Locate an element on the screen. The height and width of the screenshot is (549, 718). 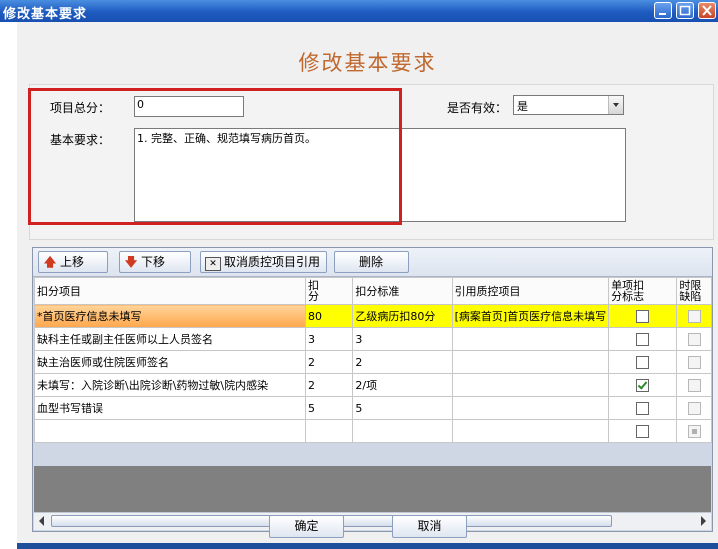
move-down-label: 下移 is located at coordinates (153, 262).